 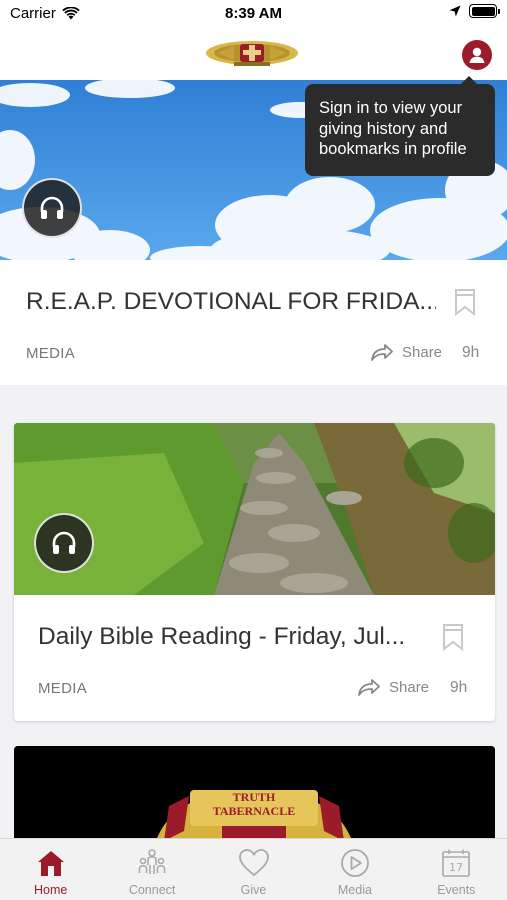 I want to click on truth-tabernacle-logo: TRUTH TABERNACLE, so click(x=254, y=796).